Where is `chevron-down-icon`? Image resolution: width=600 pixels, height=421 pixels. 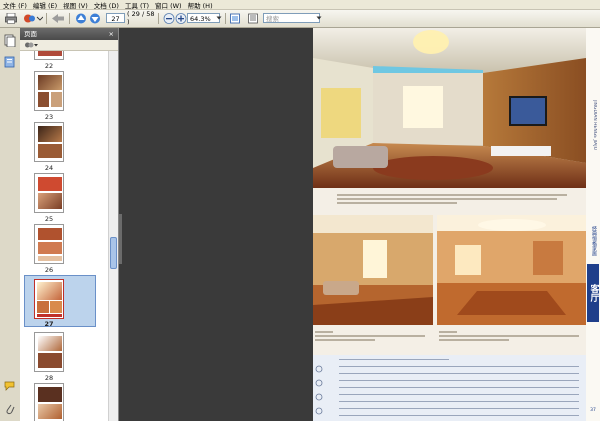
chevron-down-icon is located at coordinates (219, 18).